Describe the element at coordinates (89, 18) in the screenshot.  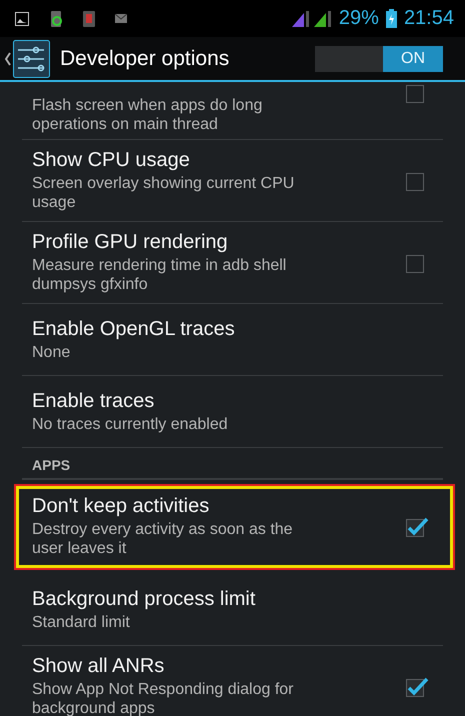
I see `hand-icon` at that location.